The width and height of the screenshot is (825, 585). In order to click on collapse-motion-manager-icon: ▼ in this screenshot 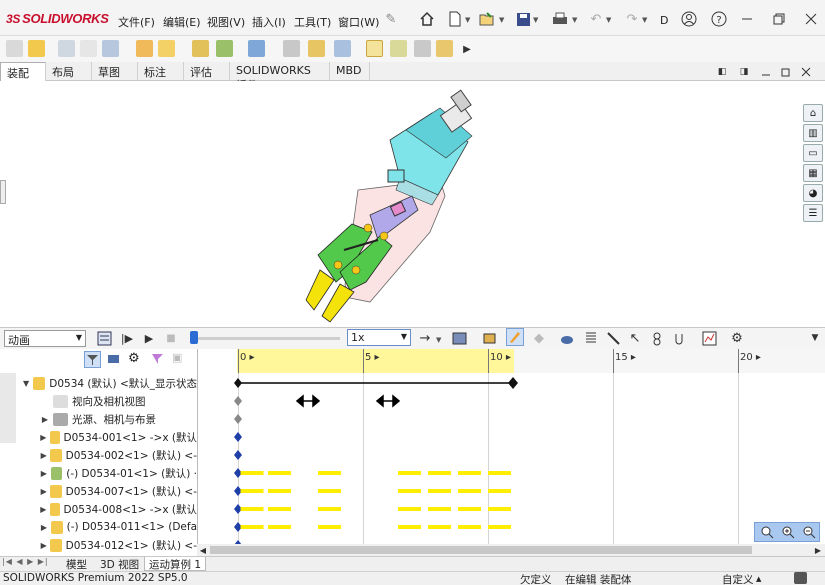, I will do `click(815, 338)`.